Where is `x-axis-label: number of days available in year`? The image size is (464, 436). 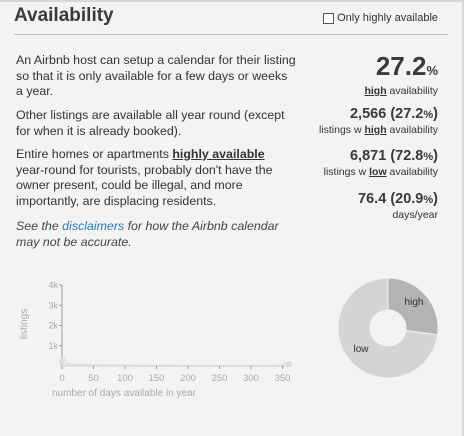
x-axis-label: number of days available in year is located at coordinates (124, 393).